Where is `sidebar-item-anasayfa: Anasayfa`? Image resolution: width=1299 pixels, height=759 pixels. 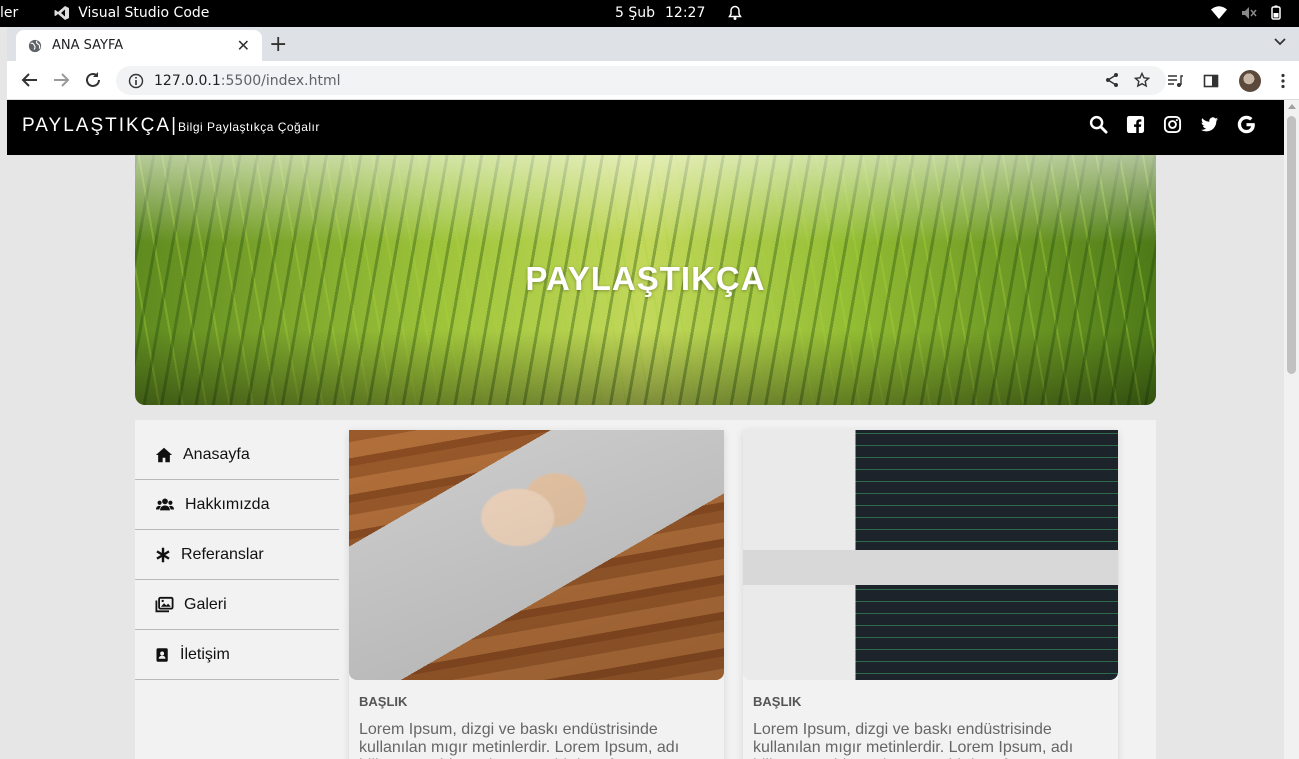 sidebar-item-anasayfa: Anasayfa is located at coordinates (237, 455).